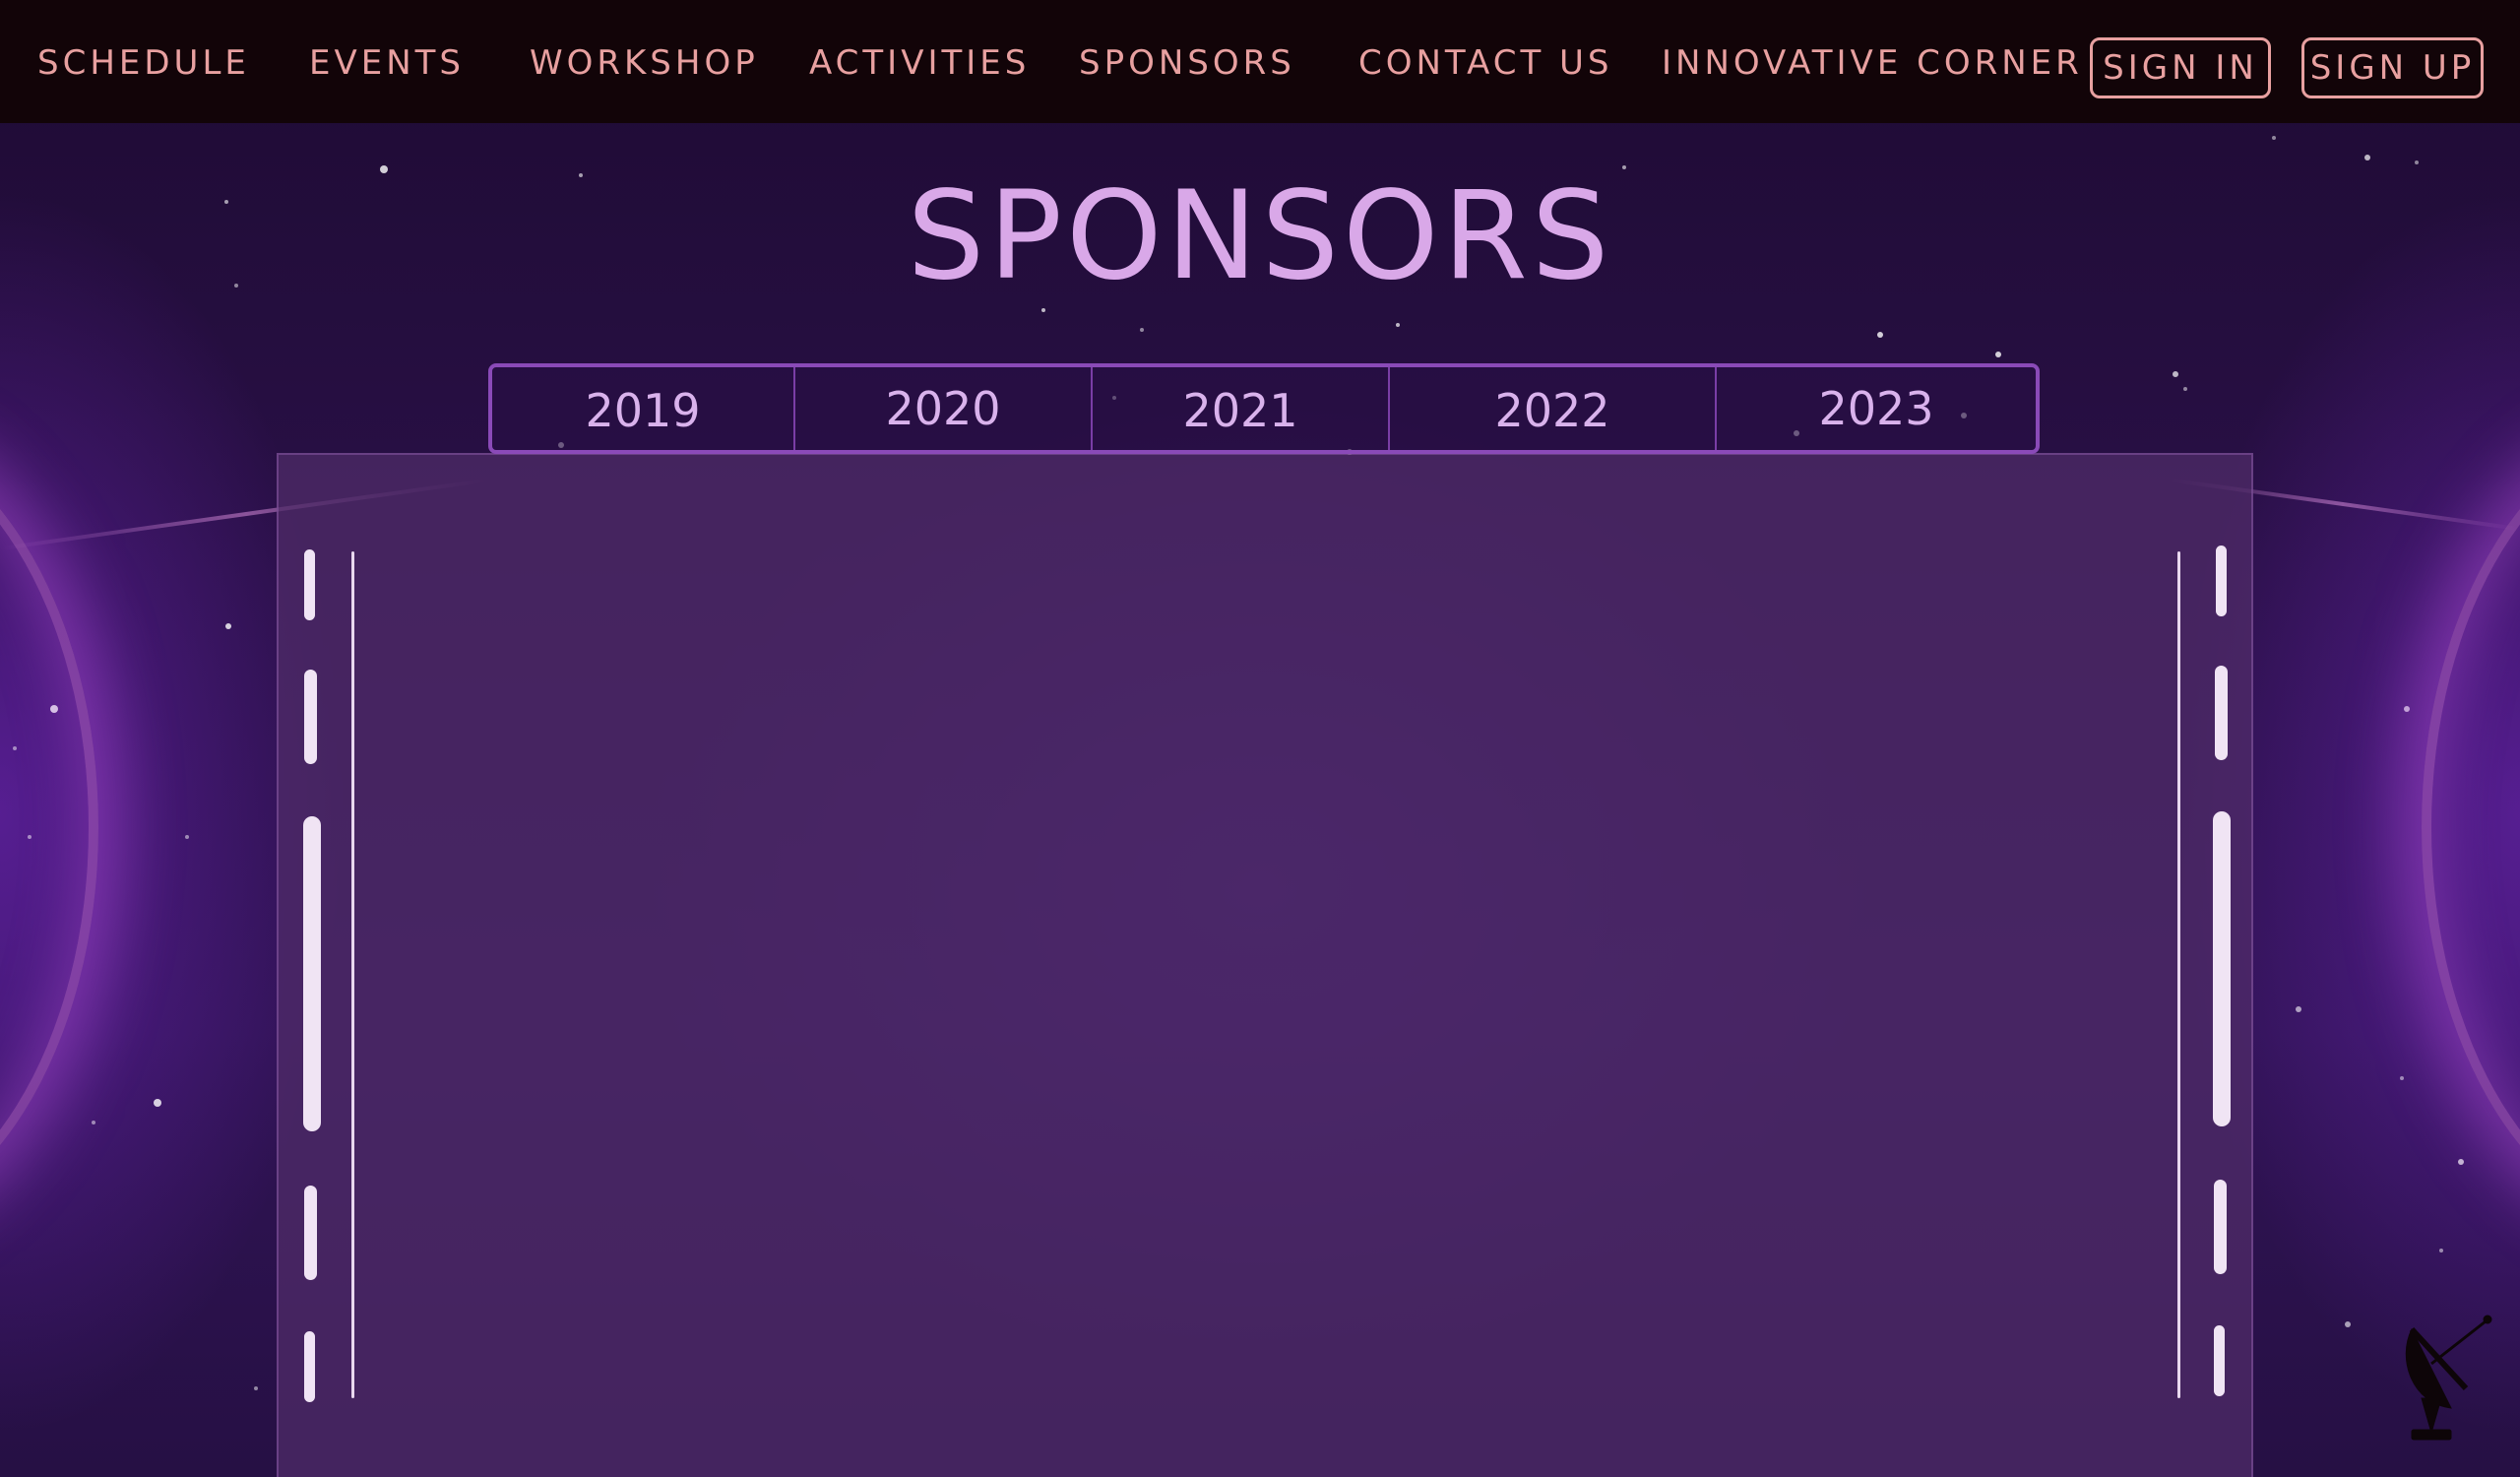  I want to click on tab-year-2023: 2023, so click(1876, 408).